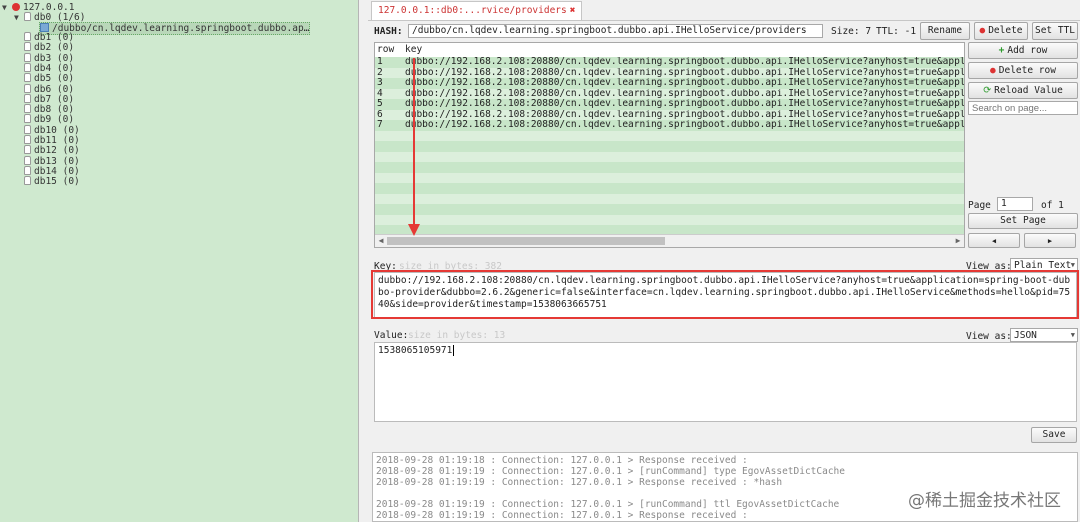 The height and width of the screenshot is (522, 1080). I want to click on value-view-as-label: View as:, so click(989, 336).